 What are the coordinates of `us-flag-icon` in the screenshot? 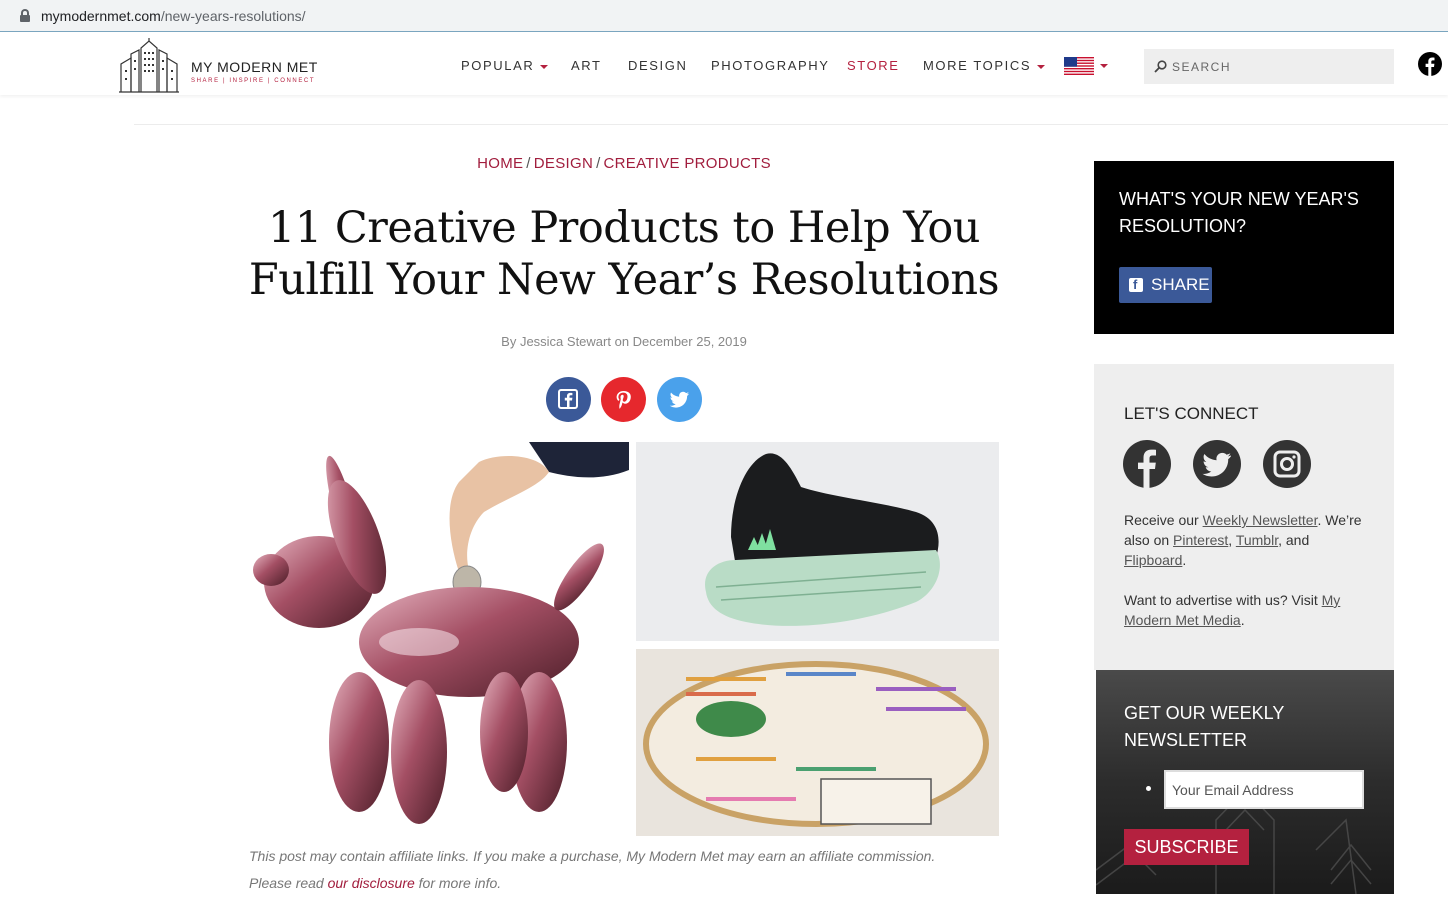 It's located at (1079, 66).